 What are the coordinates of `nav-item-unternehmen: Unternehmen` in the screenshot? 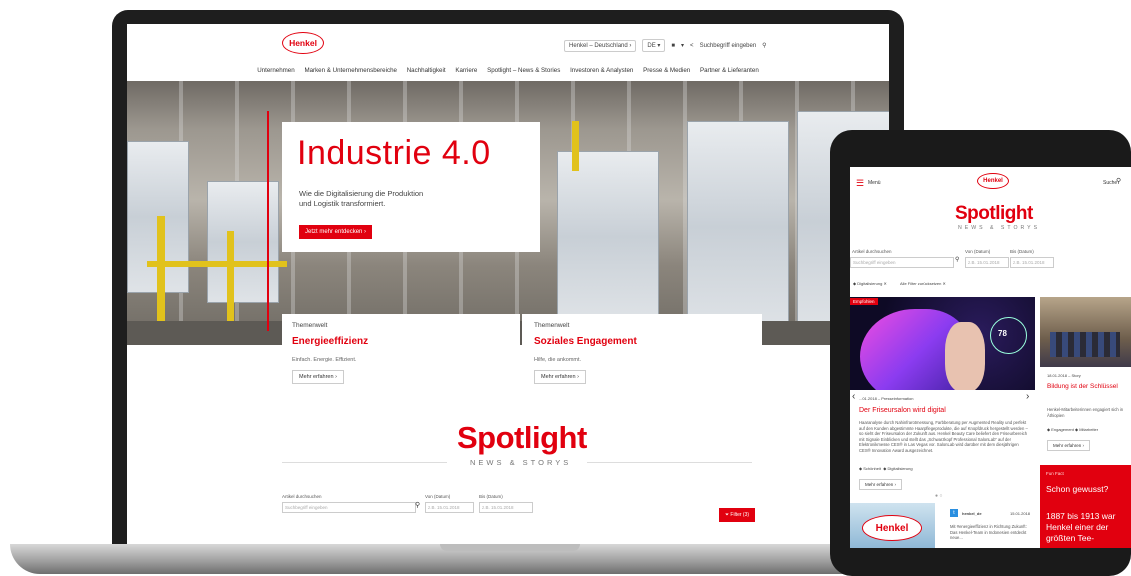 It's located at (276, 70).